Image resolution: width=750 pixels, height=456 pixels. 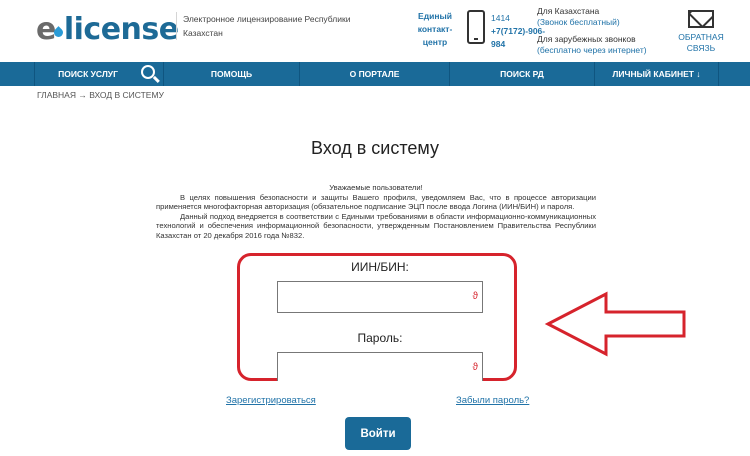 I want to click on nav-item-personal-account: ЛИЧНЫЙ КАБИНЕТ ↓, so click(x=657, y=74).